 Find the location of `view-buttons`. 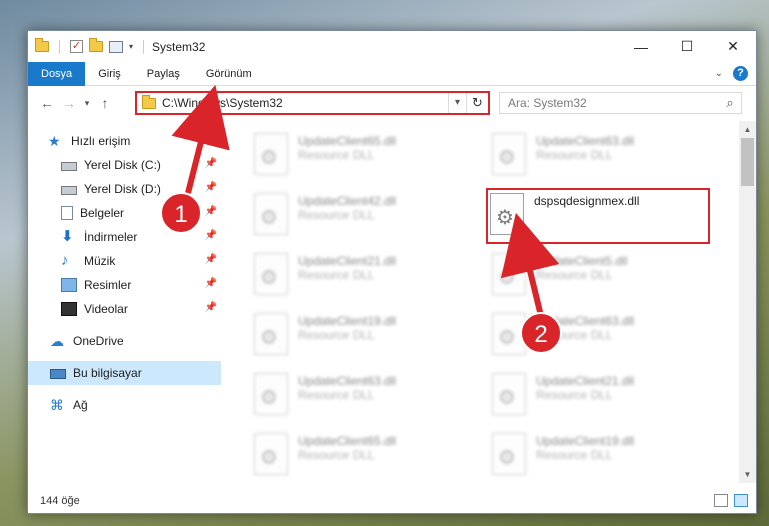

view-buttons is located at coordinates (731, 500).